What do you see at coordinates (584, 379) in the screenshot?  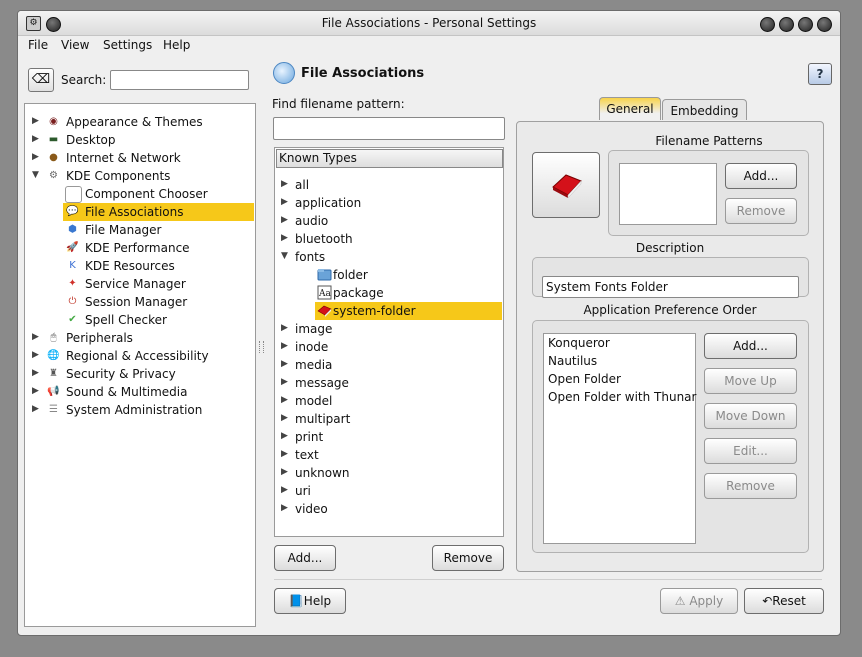 I see `application-list-item: Open Folder` at bounding box center [584, 379].